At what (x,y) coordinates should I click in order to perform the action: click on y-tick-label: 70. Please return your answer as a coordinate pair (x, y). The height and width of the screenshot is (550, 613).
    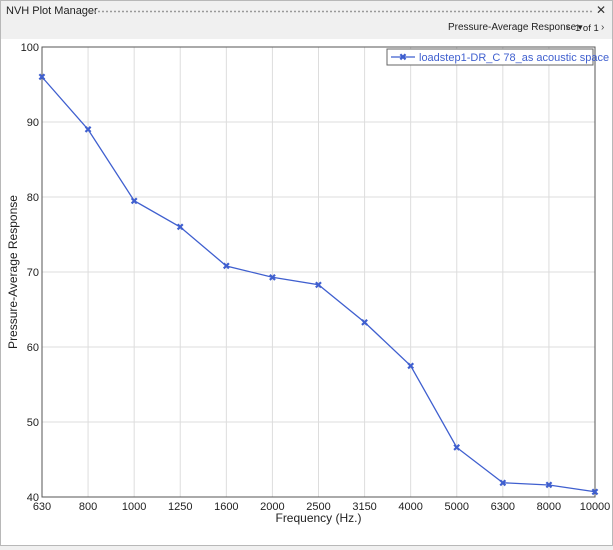
    Looking at the image, I should click on (33, 273).